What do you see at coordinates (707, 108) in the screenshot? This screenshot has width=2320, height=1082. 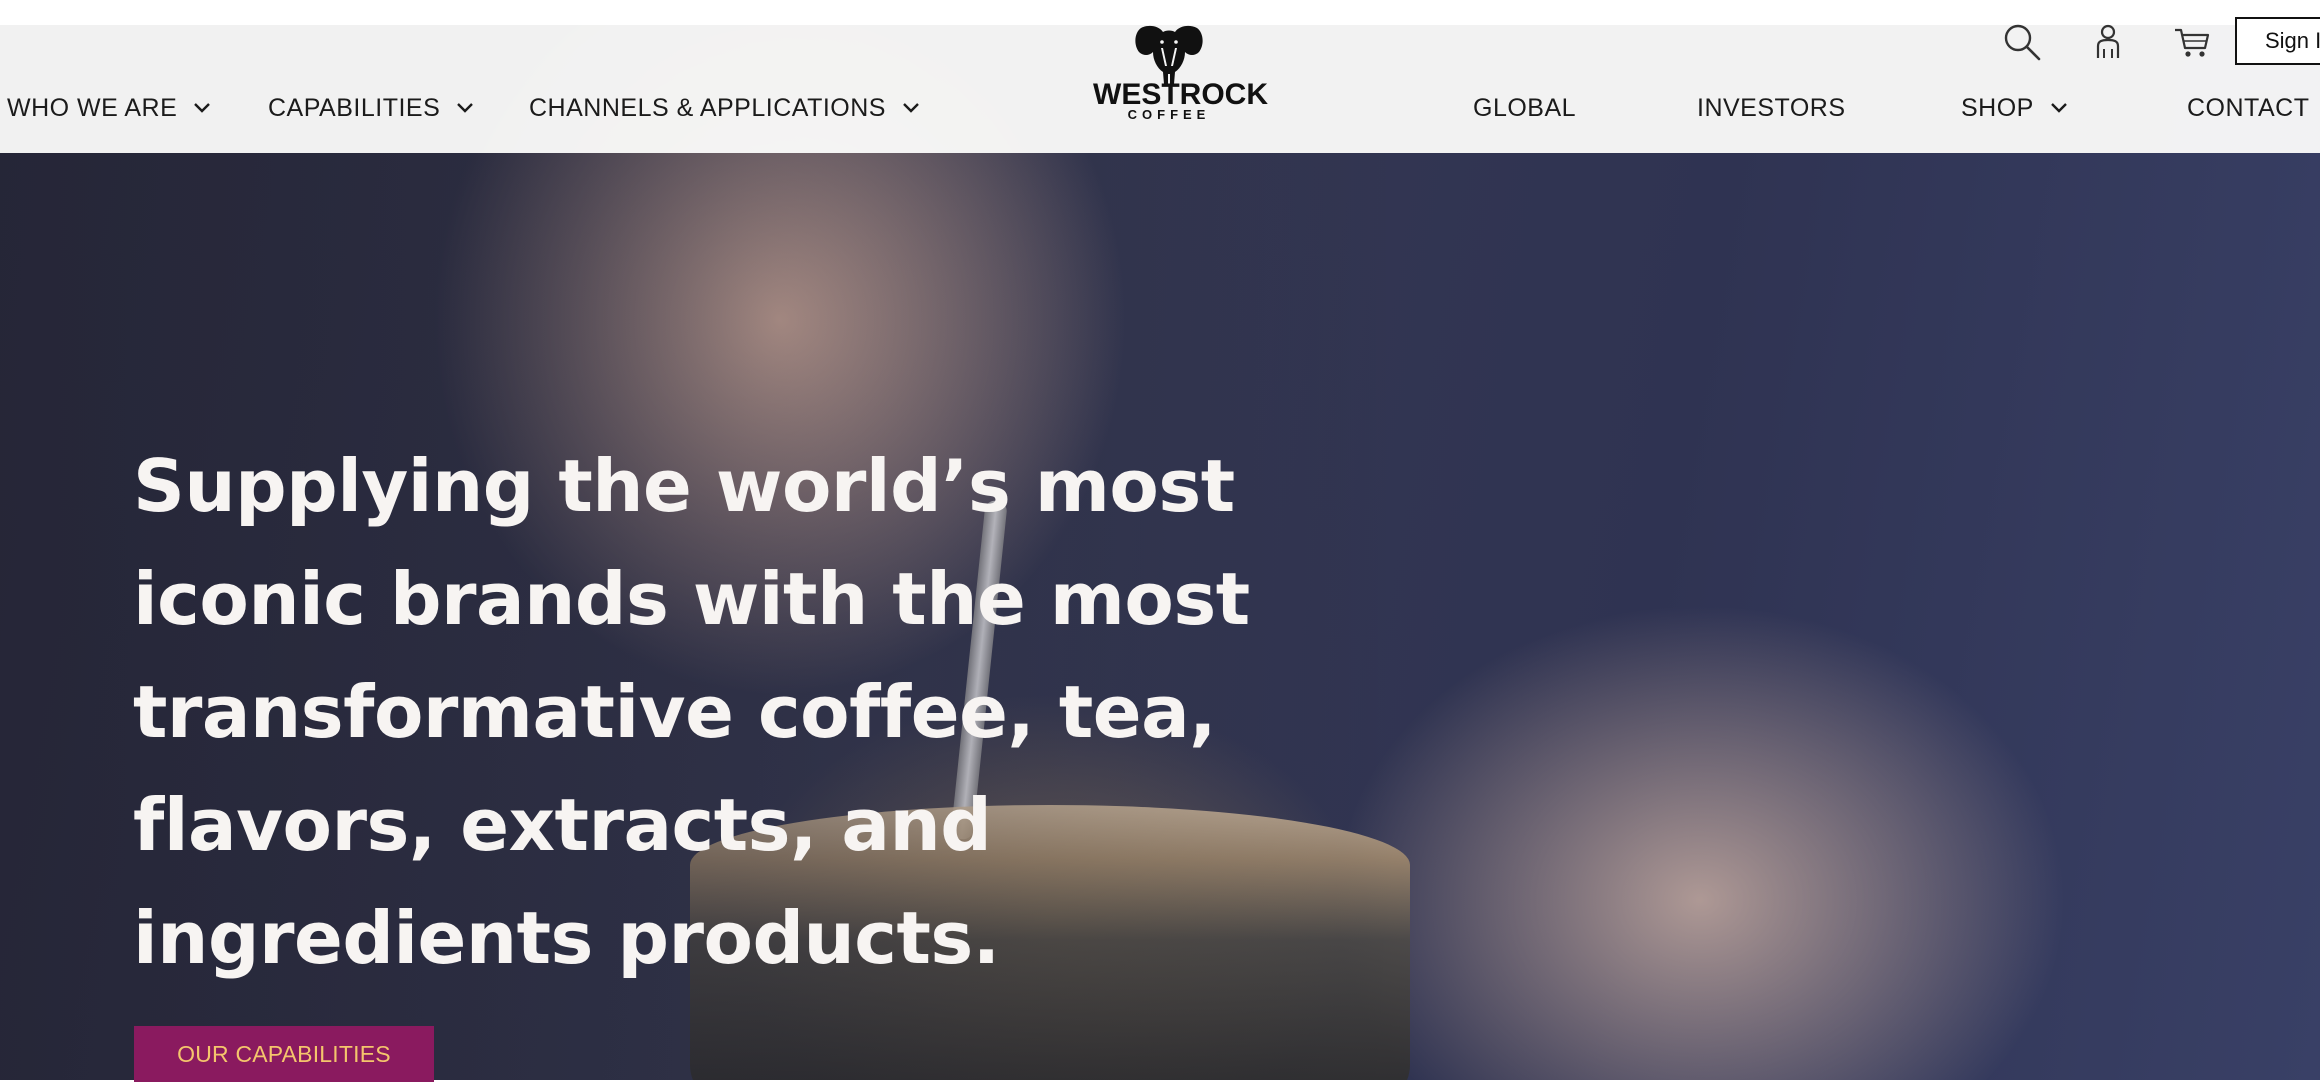 I see `nav-label: CHANNELS & APPLICATIONS` at bounding box center [707, 108].